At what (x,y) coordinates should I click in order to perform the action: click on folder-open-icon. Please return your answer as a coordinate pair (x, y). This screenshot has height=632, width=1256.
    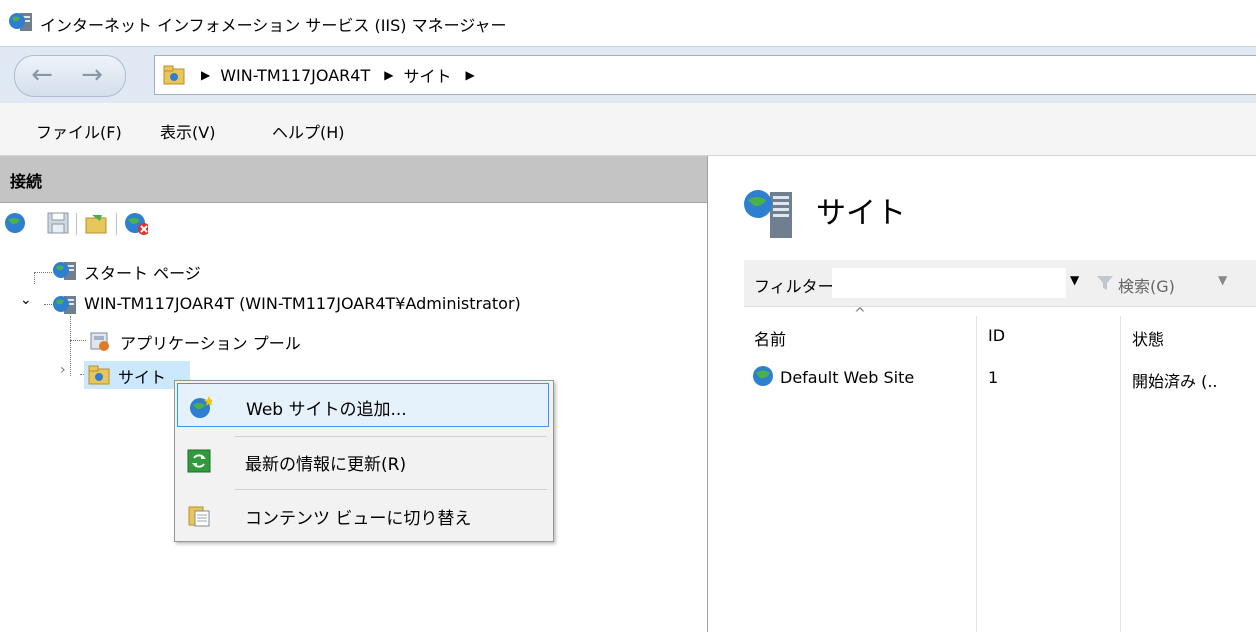
    Looking at the image, I should click on (96, 223).